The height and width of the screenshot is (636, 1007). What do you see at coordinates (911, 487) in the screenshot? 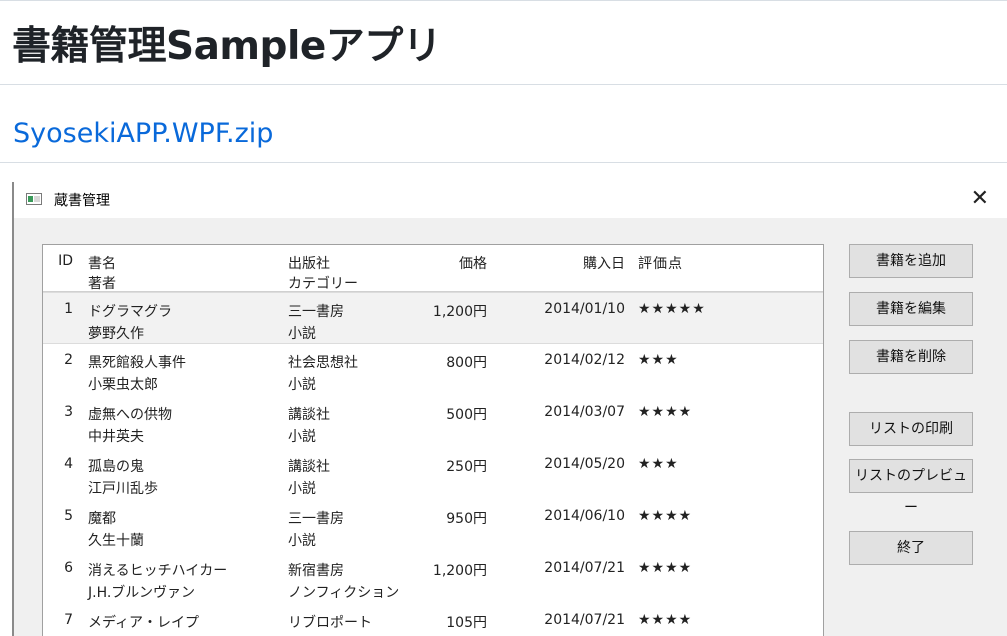
I see `preview-list-button: リストのプレビュー` at bounding box center [911, 487].